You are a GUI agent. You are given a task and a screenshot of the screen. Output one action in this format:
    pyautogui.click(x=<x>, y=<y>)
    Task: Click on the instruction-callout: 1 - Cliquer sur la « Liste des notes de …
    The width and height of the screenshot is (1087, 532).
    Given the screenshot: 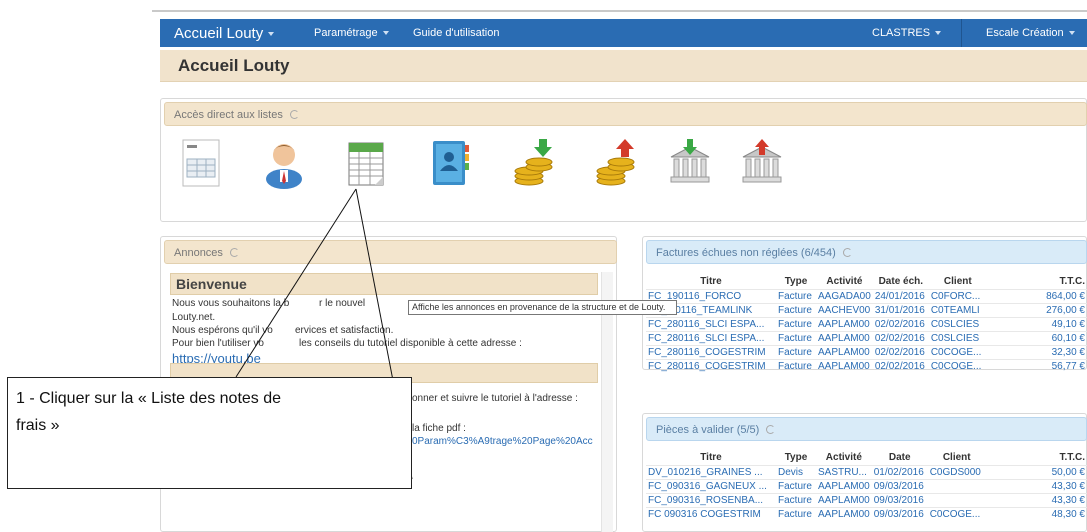 What is the action you would take?
    pyautogui.click(x=209, y=433)
    